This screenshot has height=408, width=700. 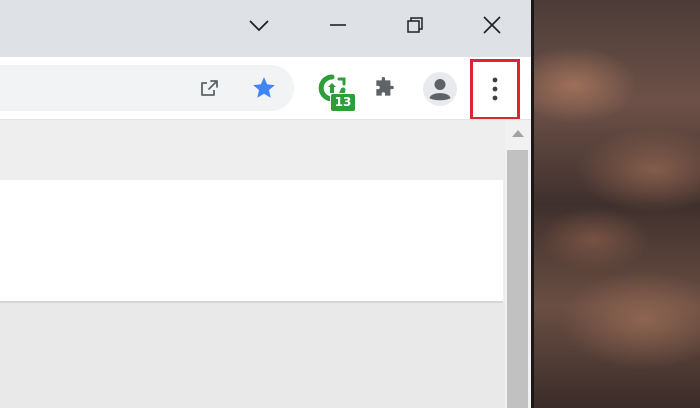 I want to click on toolbar, so click(x=265, y=88).